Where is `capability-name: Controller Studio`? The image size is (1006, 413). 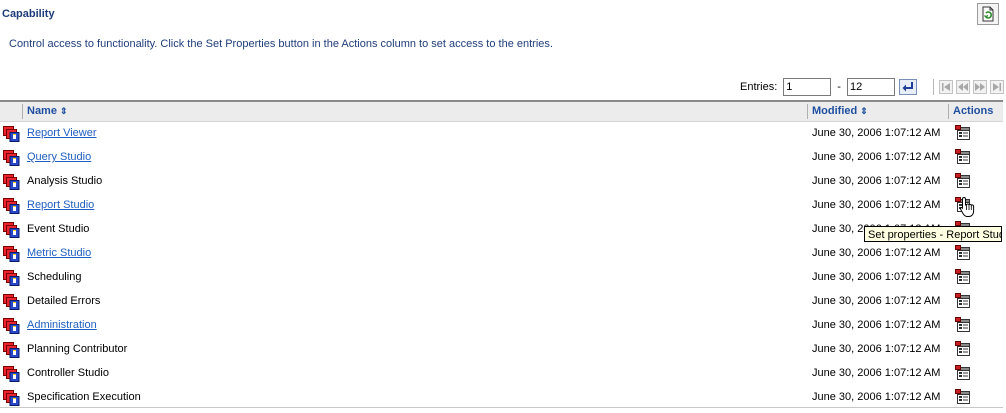 capability-name: Controller Studio is located at coordinates (68, 373).